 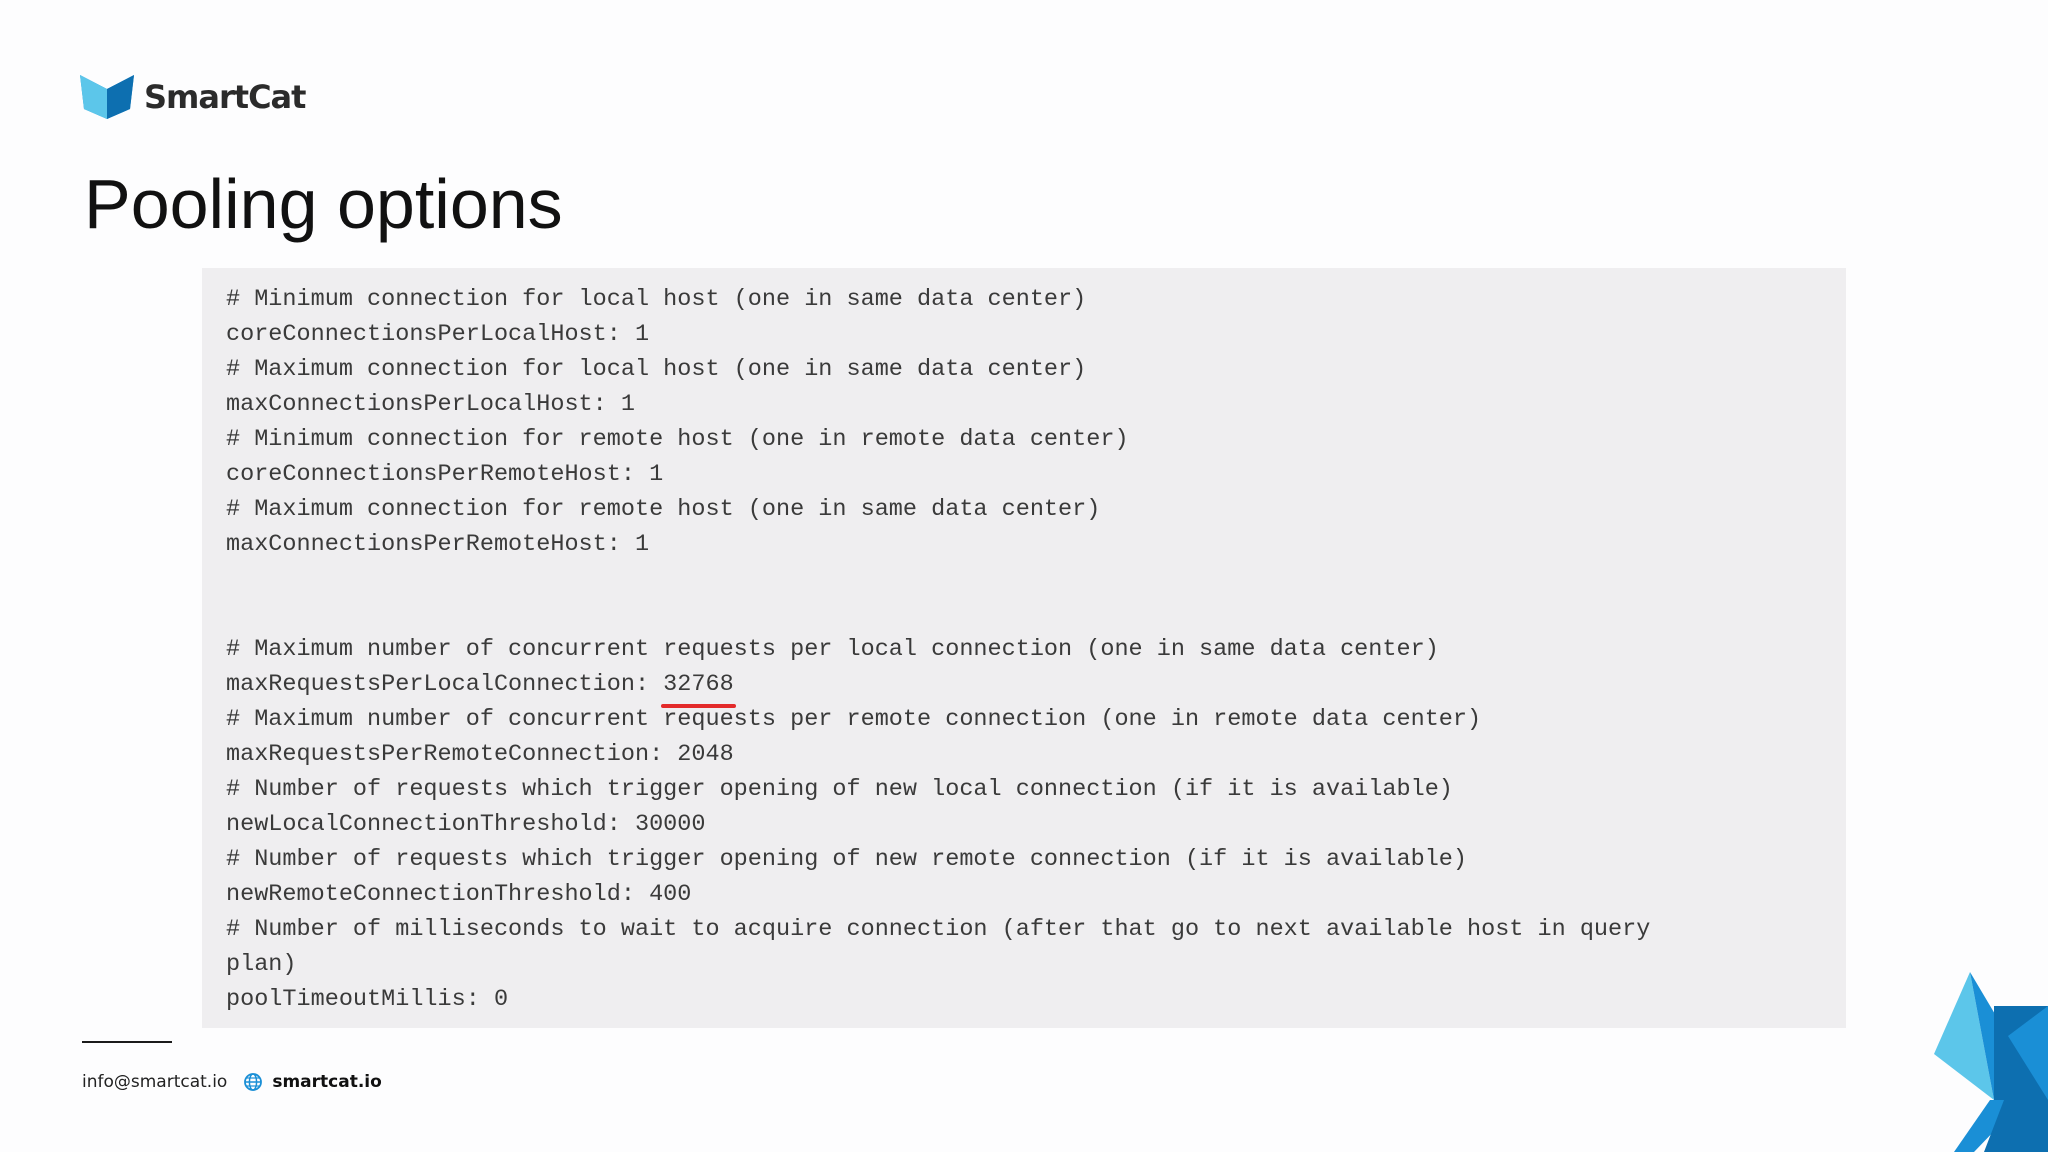 I want to click on red-underline-mark, so click(x=698, y=706).